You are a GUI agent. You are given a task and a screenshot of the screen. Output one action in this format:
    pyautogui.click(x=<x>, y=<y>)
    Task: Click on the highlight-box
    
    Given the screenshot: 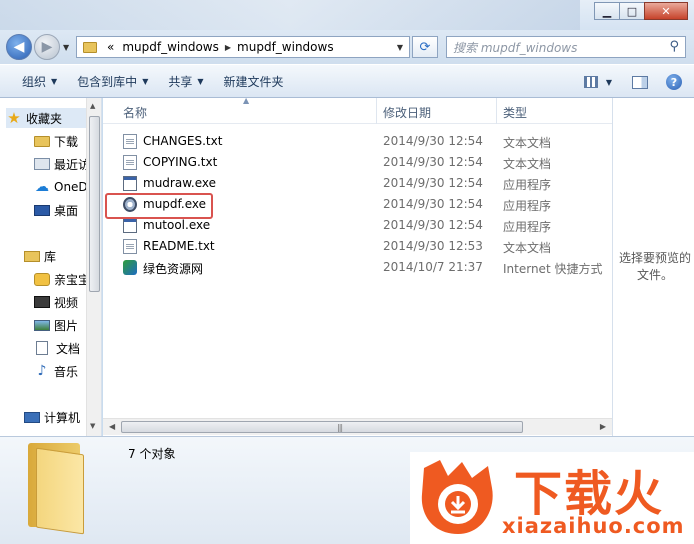 What is the action you would take?
    pyautogui.click(x=159, y=206)
    